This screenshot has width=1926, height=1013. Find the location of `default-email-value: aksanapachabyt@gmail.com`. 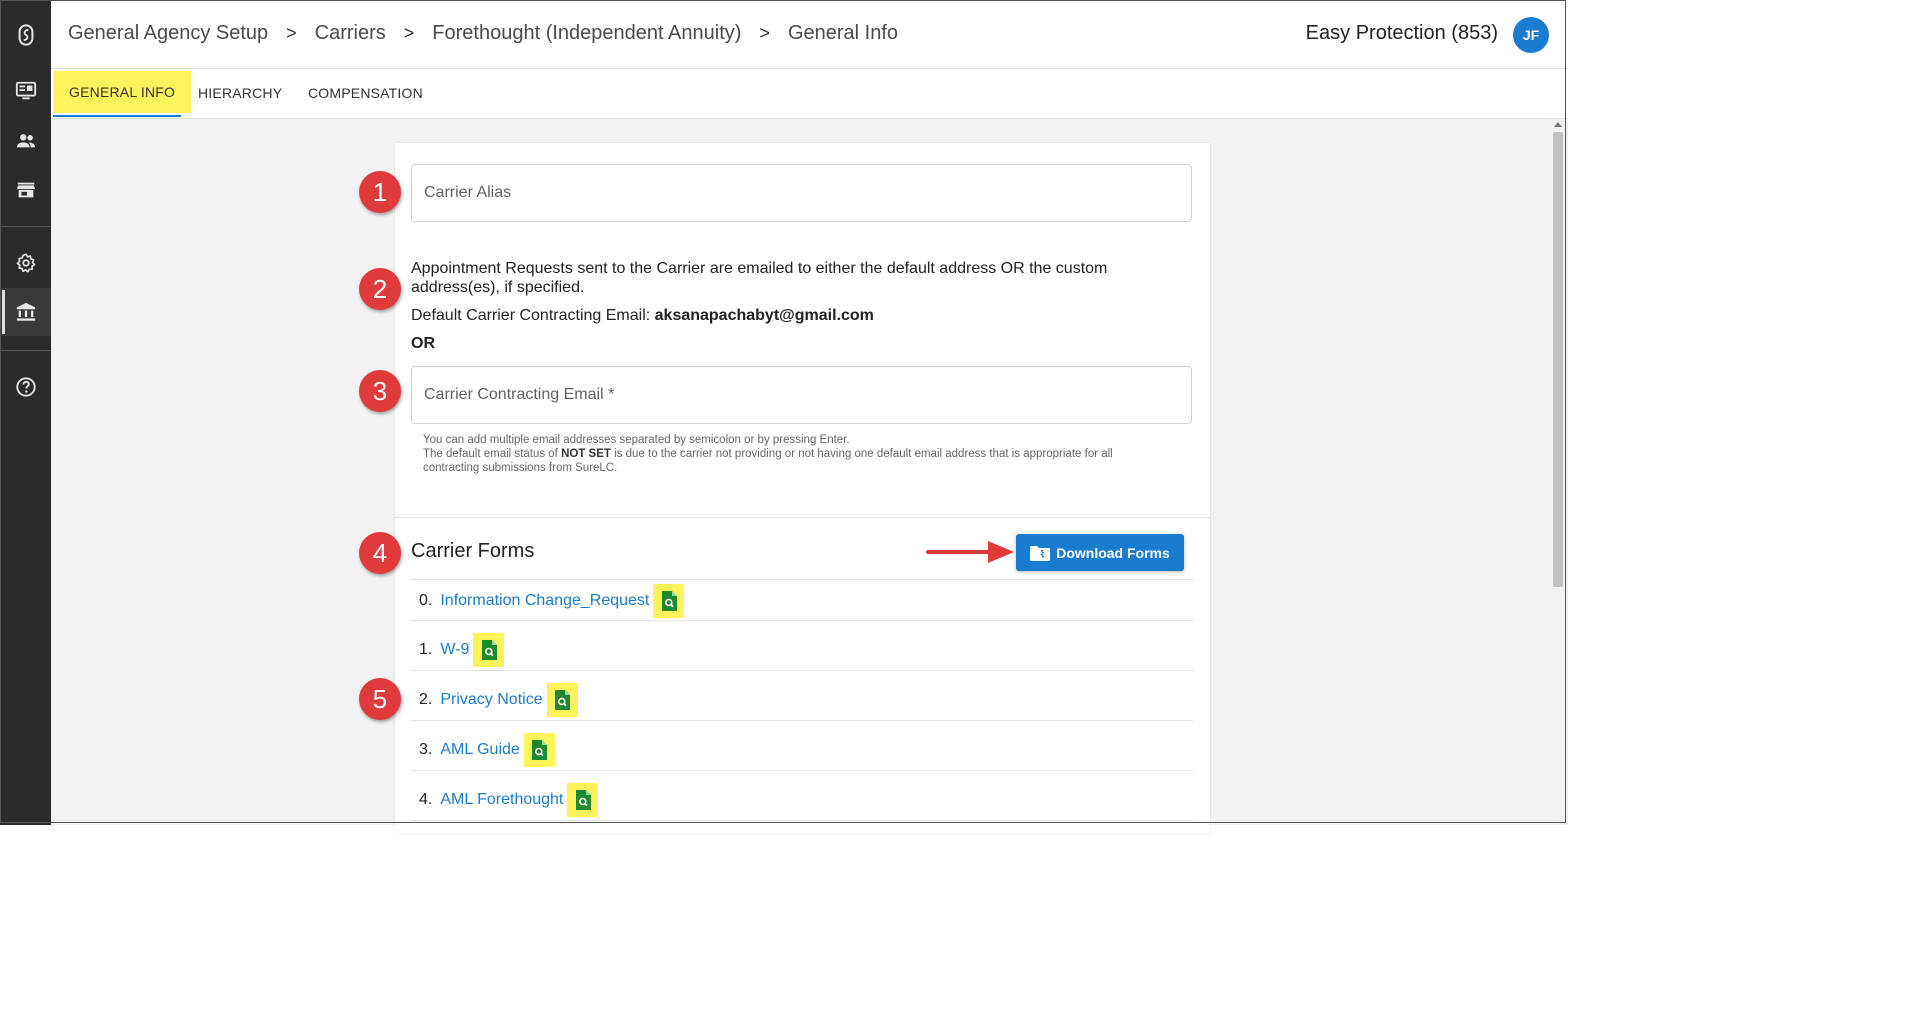

default-email-value: aksanapachabyt@gmail.com is located at coordinates (764, 315).